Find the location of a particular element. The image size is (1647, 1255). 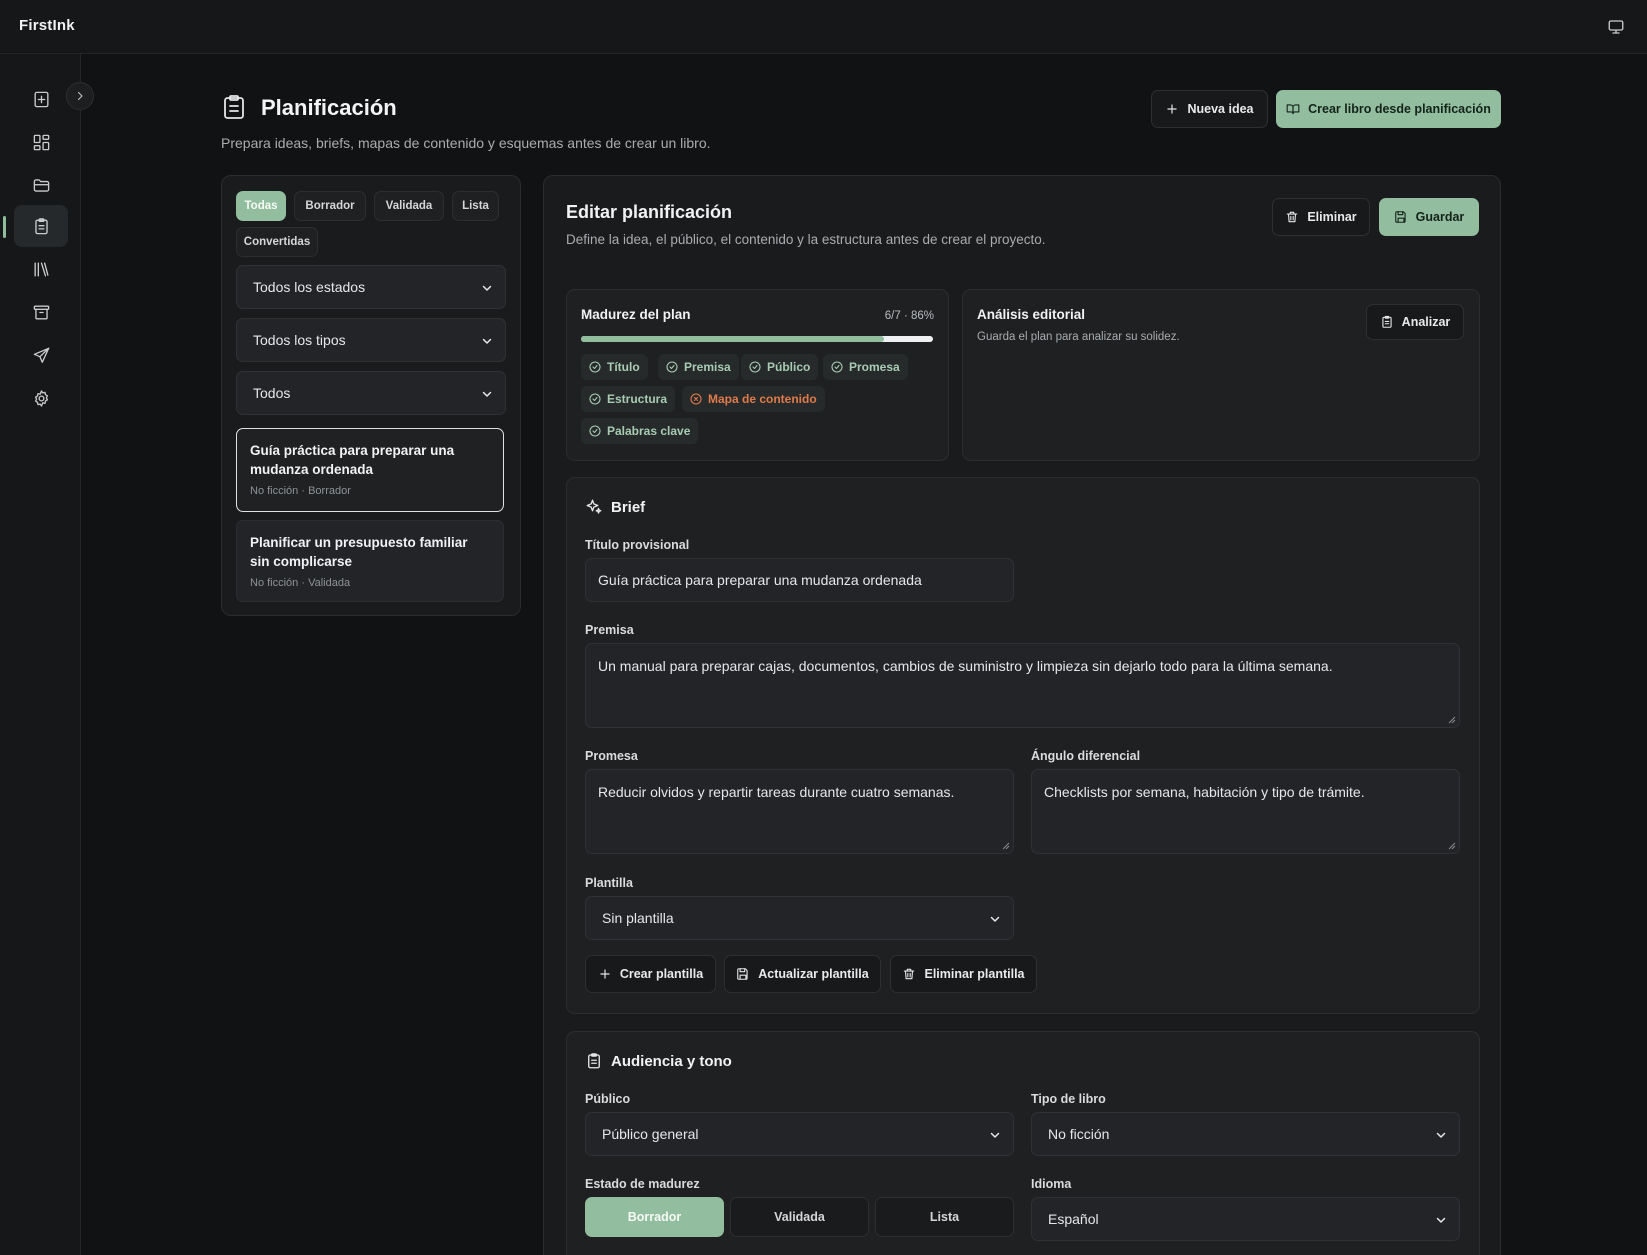

maturity-option-ready: Lista is located at coordinates (944, 1217).